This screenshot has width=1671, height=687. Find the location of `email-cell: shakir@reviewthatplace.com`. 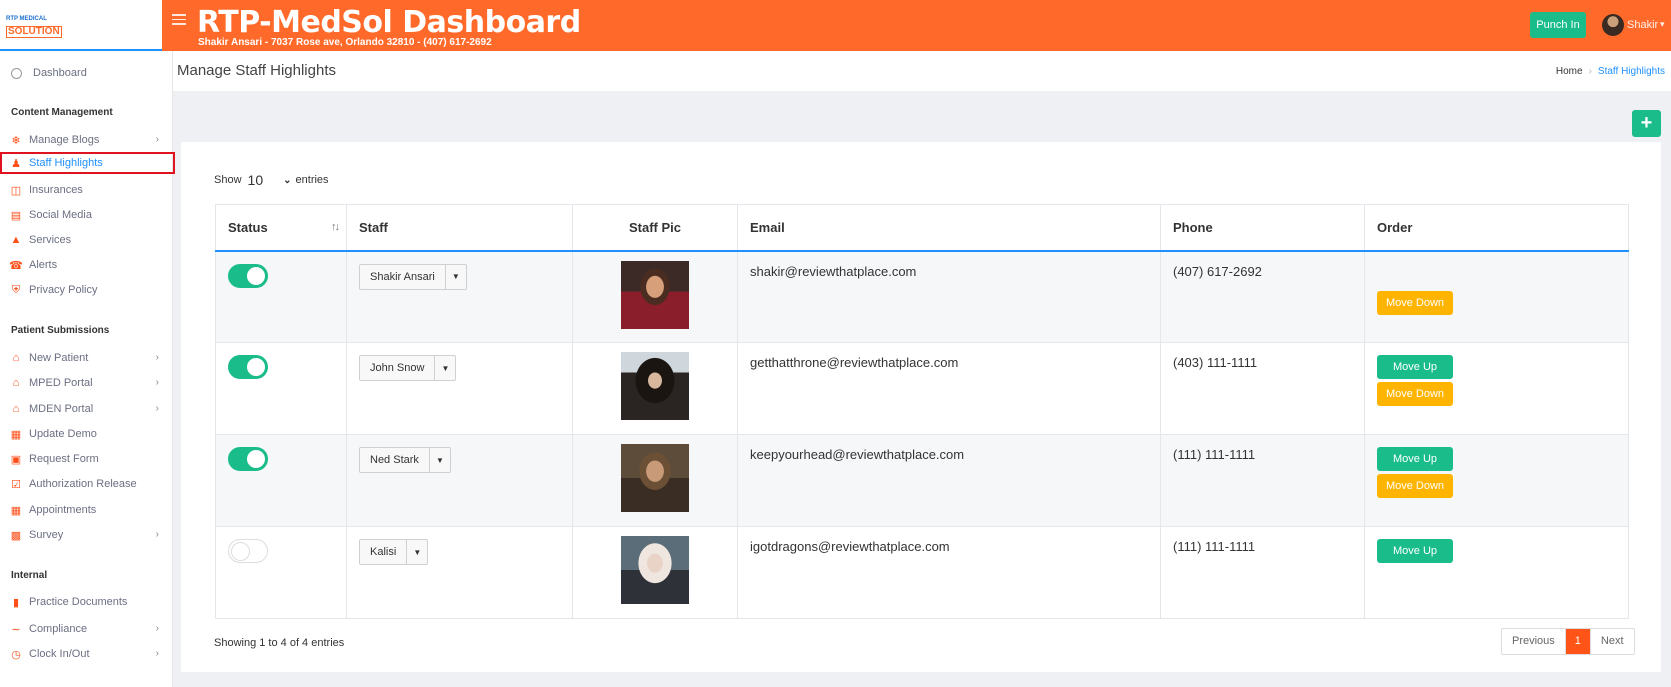

email-cell: shakir@reviewthatplace.com is located at coordinates (949, 296).